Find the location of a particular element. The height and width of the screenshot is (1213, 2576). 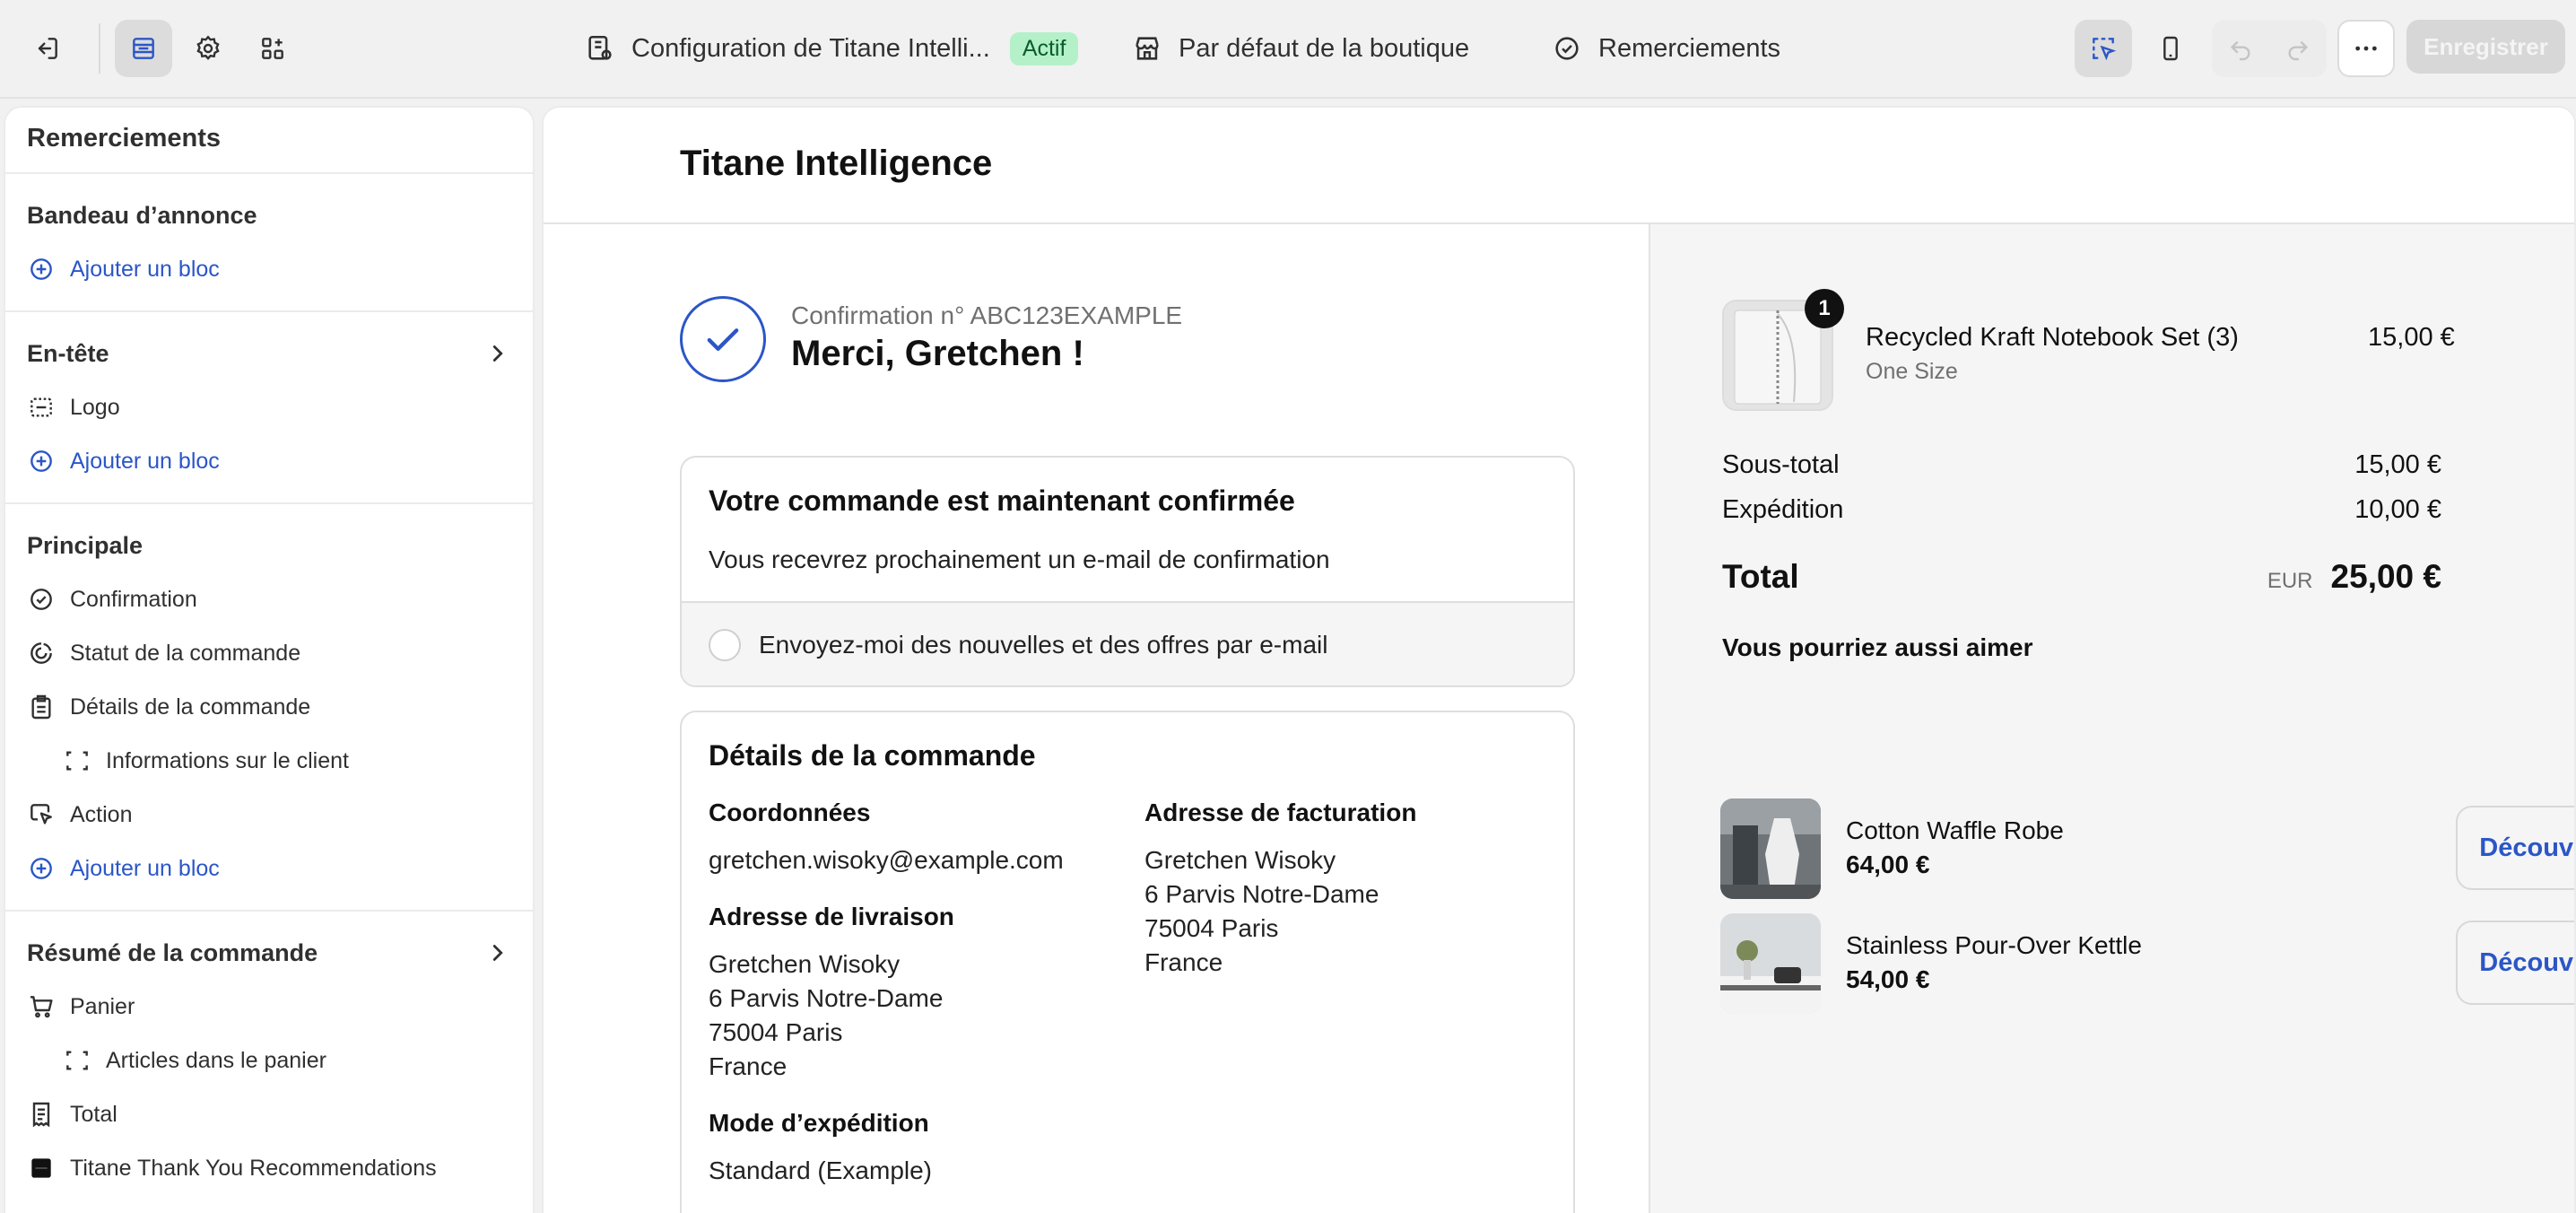

gear-icon is located at coordinates (208, 47).